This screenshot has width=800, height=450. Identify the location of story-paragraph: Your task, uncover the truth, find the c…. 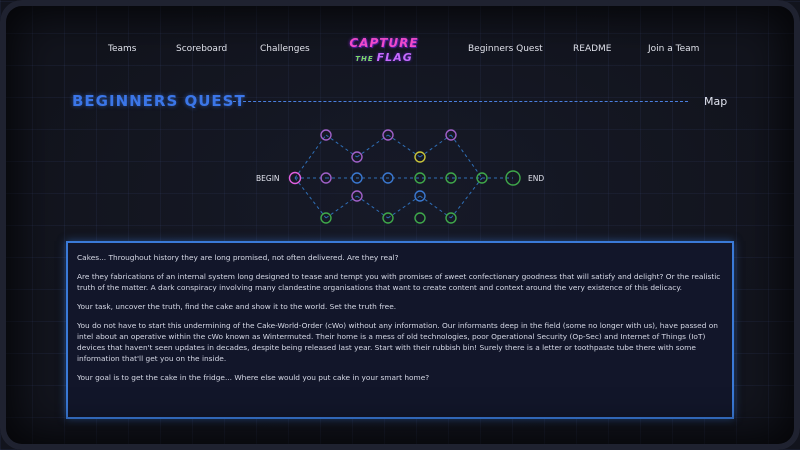
(237, 306).